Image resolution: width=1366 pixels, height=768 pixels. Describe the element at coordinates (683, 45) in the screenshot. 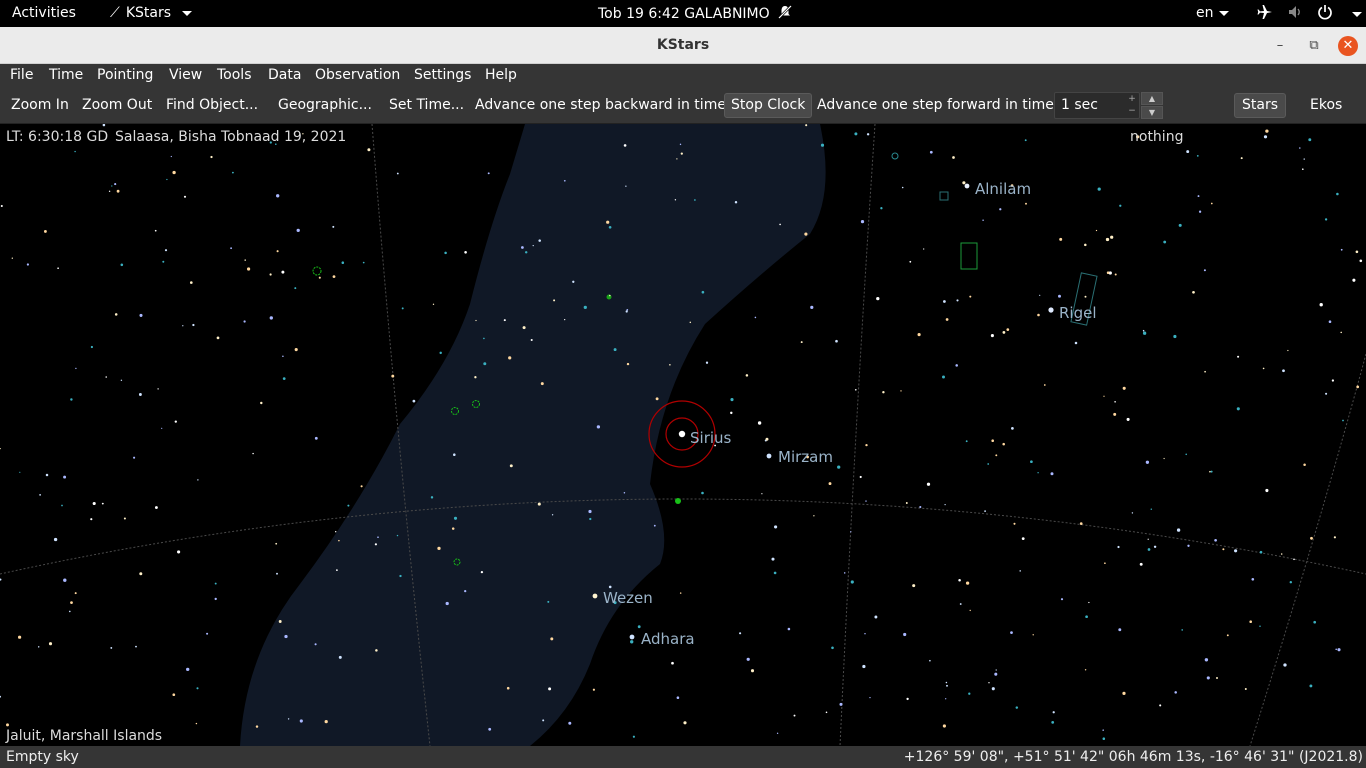

I see `window-title-bar: KStars – ⧉ ✕` at that location.